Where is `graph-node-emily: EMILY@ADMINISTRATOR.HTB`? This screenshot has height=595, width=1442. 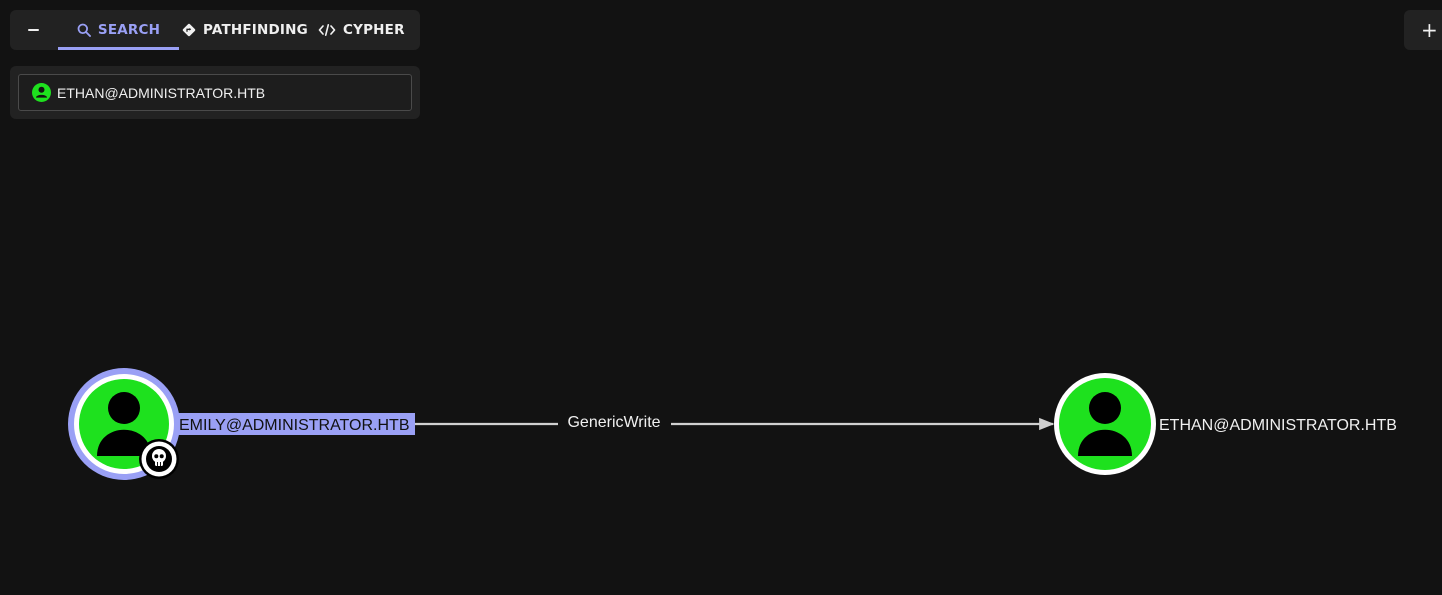
graph-node-emily: EMILY@ADMINISTRATOR.HTB is located at coordinates (241, 424).